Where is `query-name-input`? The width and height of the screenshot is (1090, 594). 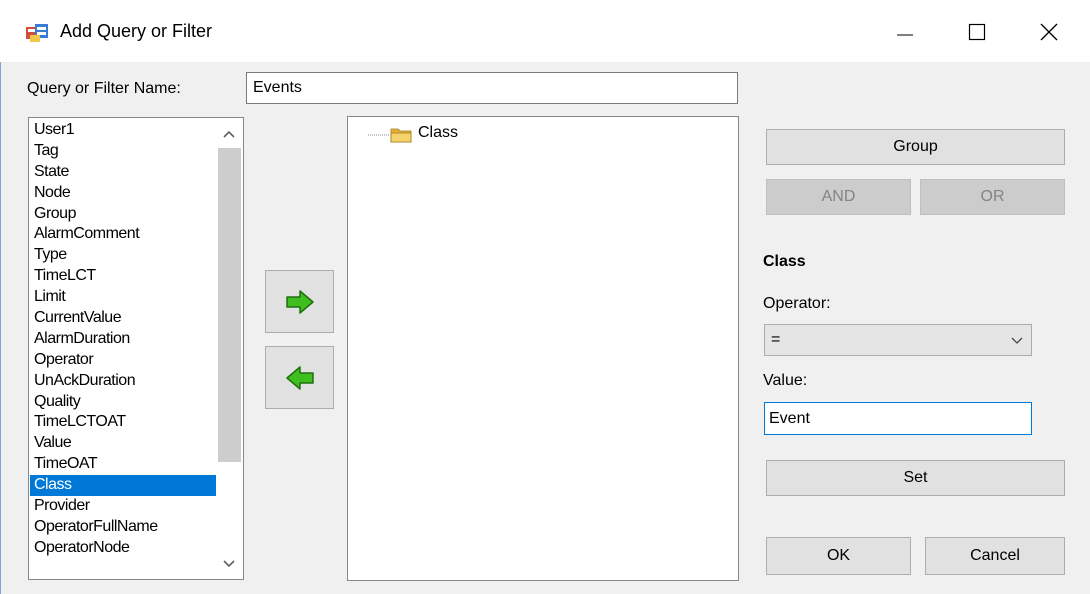
query-name-input is located at coordinates (492, 88).